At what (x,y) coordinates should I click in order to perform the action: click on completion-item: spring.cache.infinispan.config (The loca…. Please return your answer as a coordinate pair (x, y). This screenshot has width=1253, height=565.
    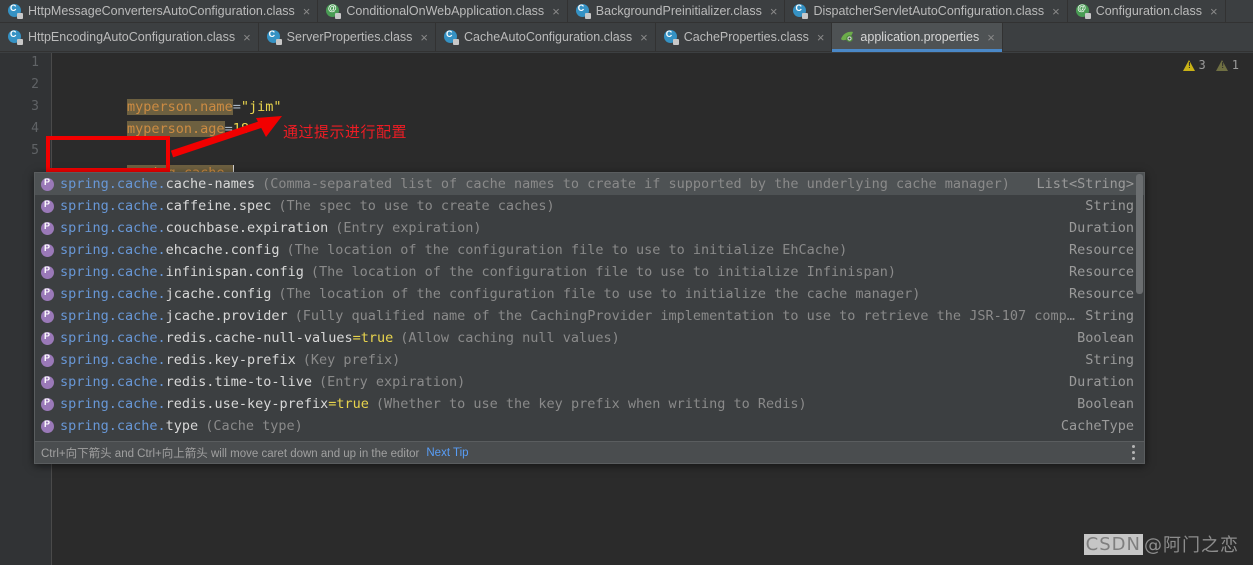
    Looking at the image, I should click on (589, 272).